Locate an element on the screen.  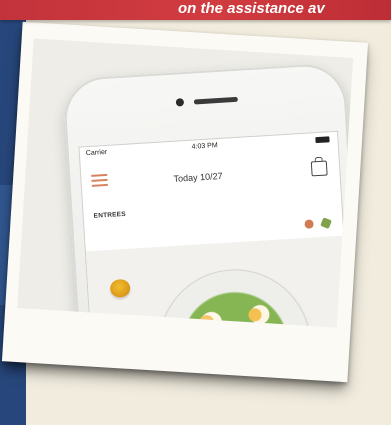
phone-speaker is located at coordinates (215, 100).